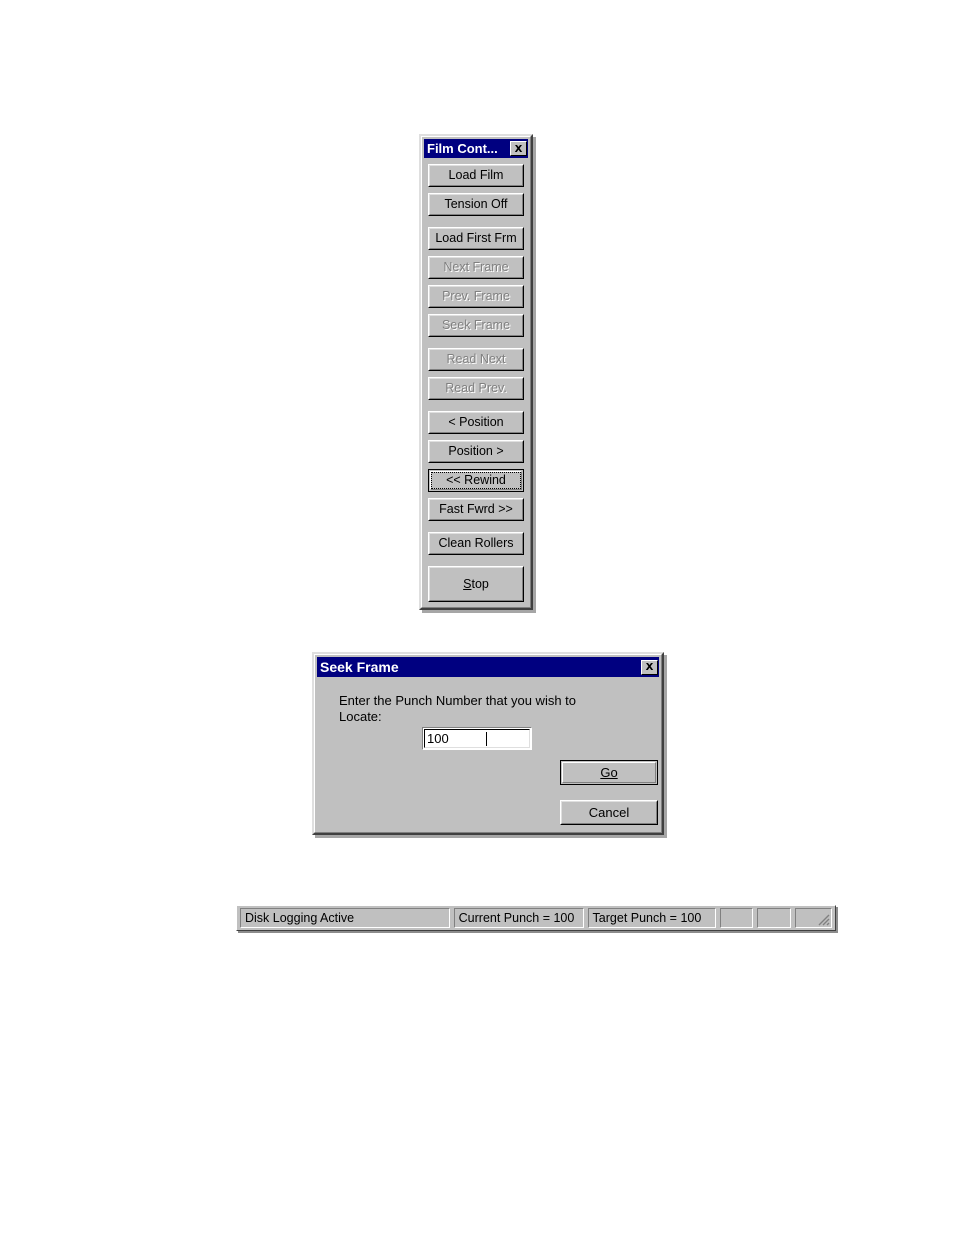 Image resolution: width=954 pixels, height=1235 pixels. I want to click on film-button-position: Position >, so click(476, 451).